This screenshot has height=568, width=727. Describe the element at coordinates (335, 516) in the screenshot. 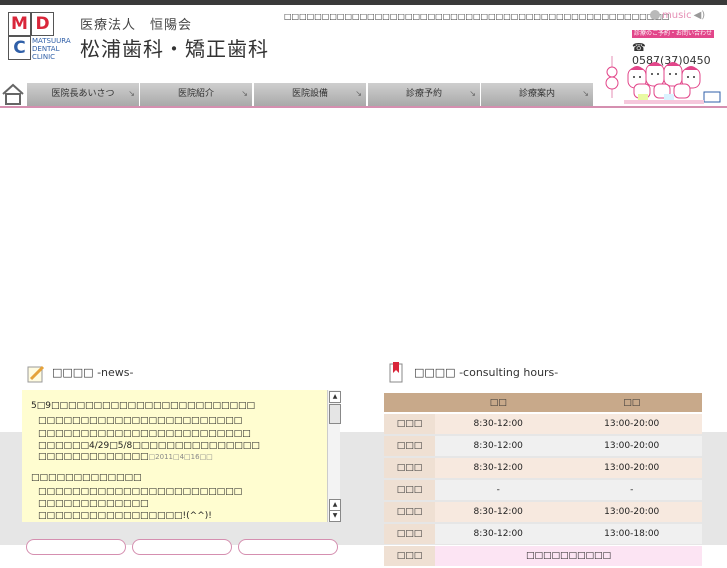

I see `scroll-down-button: ▼` at that location.